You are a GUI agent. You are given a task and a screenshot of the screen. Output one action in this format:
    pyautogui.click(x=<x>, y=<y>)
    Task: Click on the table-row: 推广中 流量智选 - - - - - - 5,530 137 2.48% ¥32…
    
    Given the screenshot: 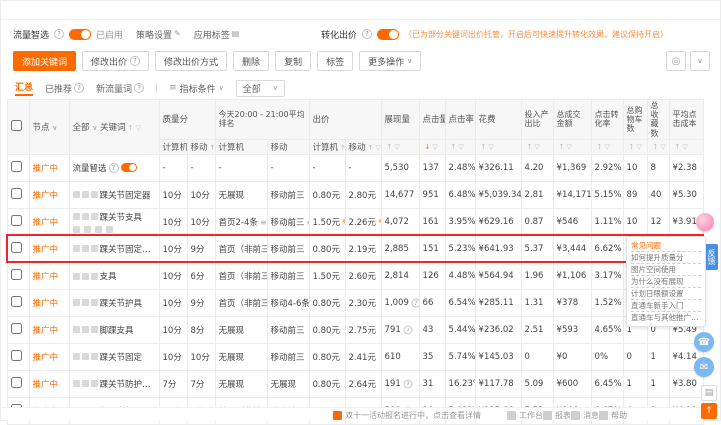 What is the action you would take?
    pyautogui.click(x=355, y=167)
    